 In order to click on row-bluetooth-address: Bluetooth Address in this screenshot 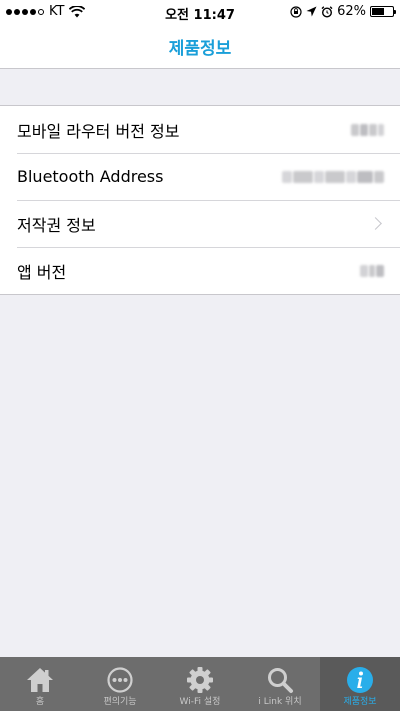, I will do `click(200, 176)`.